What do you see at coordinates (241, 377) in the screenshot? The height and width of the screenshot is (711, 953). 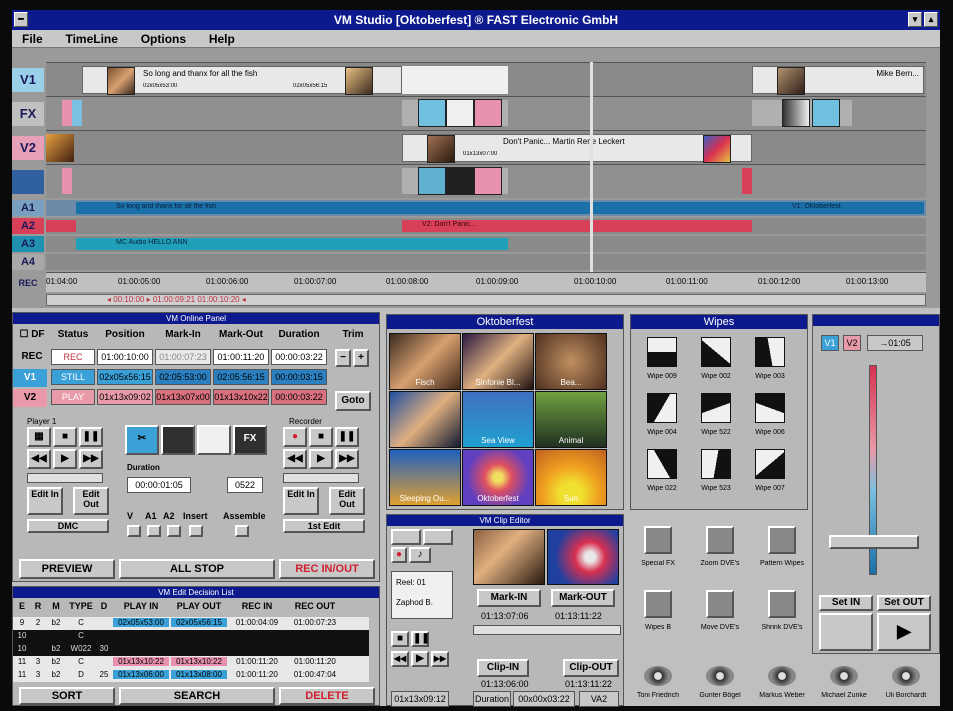 I see `markout-v1: 02:05:56:15` at bounding box center [241, 377].